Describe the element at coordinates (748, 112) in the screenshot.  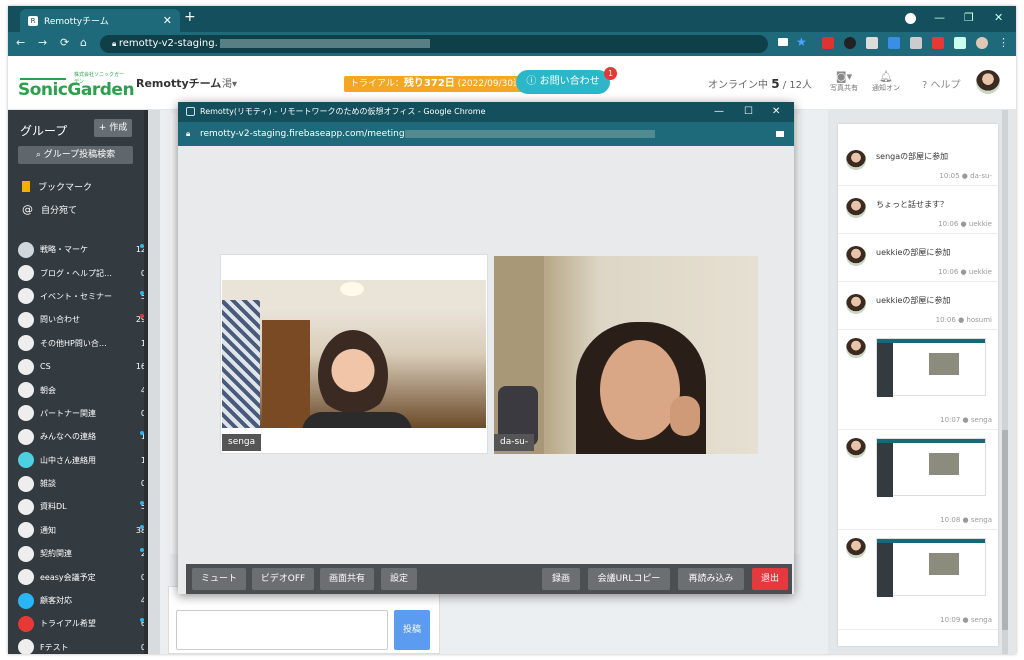
I see `popup-maximize-button: ☐` at that location.